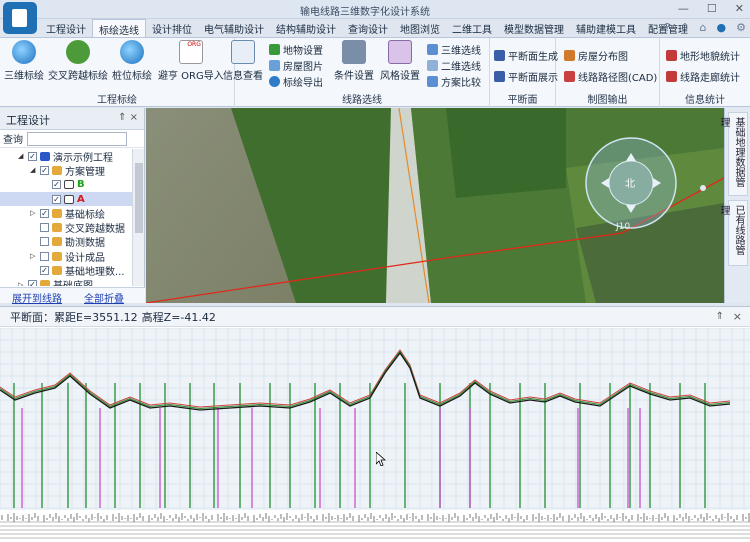  Describe the element at coordinates (24, 61) in the screenshot. I see `sanwei-biaohui-button: 三维标绘` at that location.